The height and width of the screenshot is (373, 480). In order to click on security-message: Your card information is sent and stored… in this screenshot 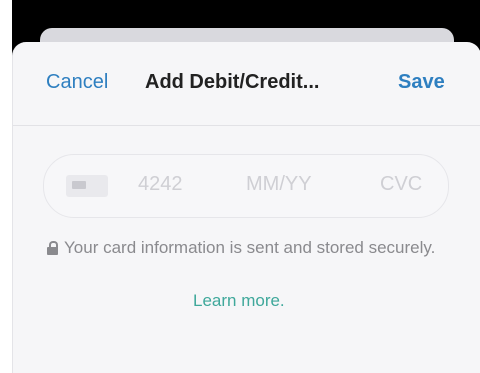, I will do `click(250, 247)`.